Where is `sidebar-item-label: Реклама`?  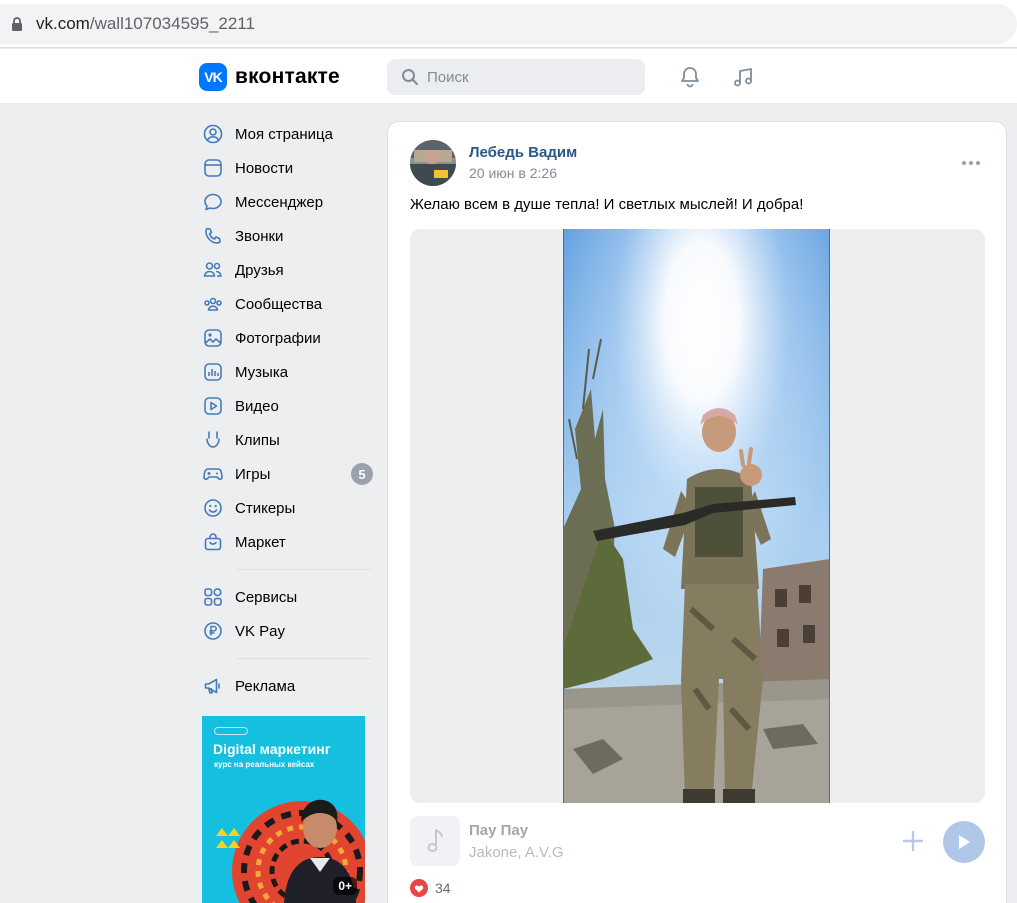 sidebar-item-label: Реклама is located at coordinates (265, 686).